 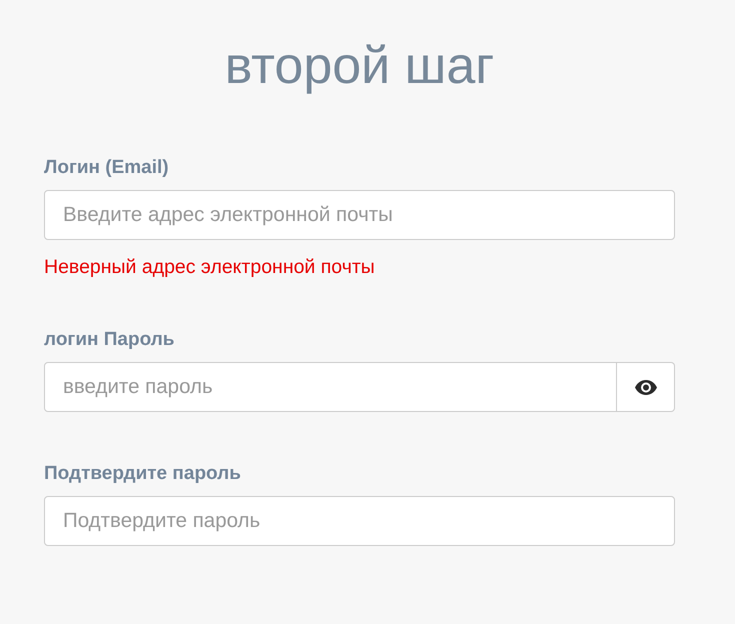 What do you see at coordinates (109, 340) in the screenshot?
I see `field-label: логин Пароль` at bounding box center [109, 340].